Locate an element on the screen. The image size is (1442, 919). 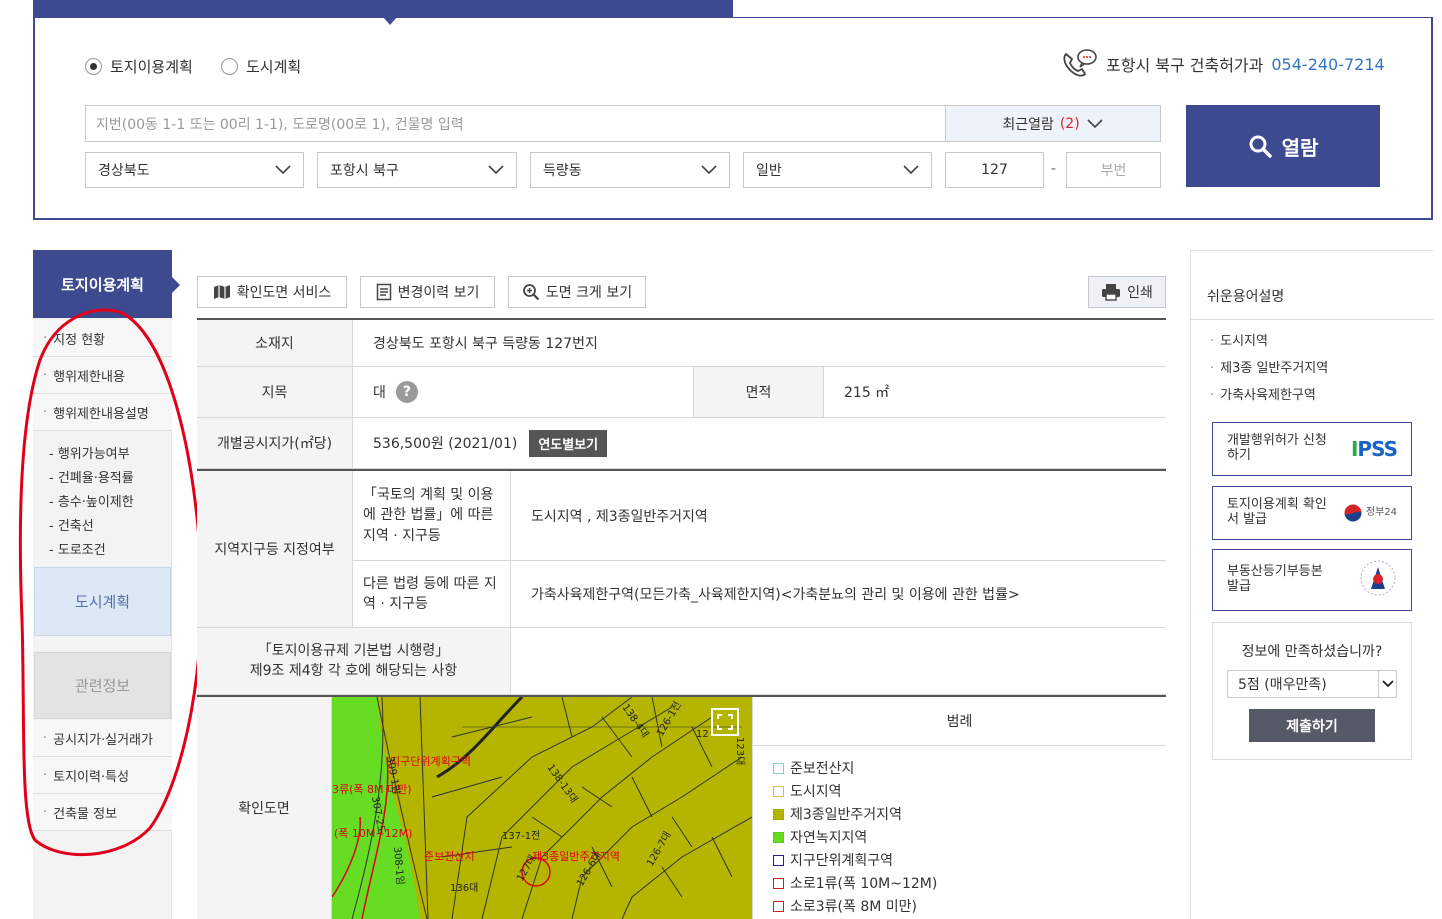
main-number-value: 127 is located at coordinates (994, 170).